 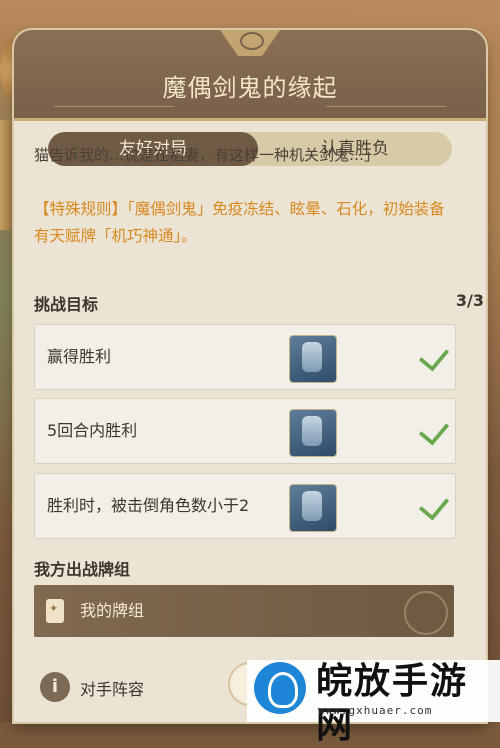 What do you see at coordinates (280, 688) in the screenshot?
I see `watermark-logo-icon` at bounding box center [280, 688].